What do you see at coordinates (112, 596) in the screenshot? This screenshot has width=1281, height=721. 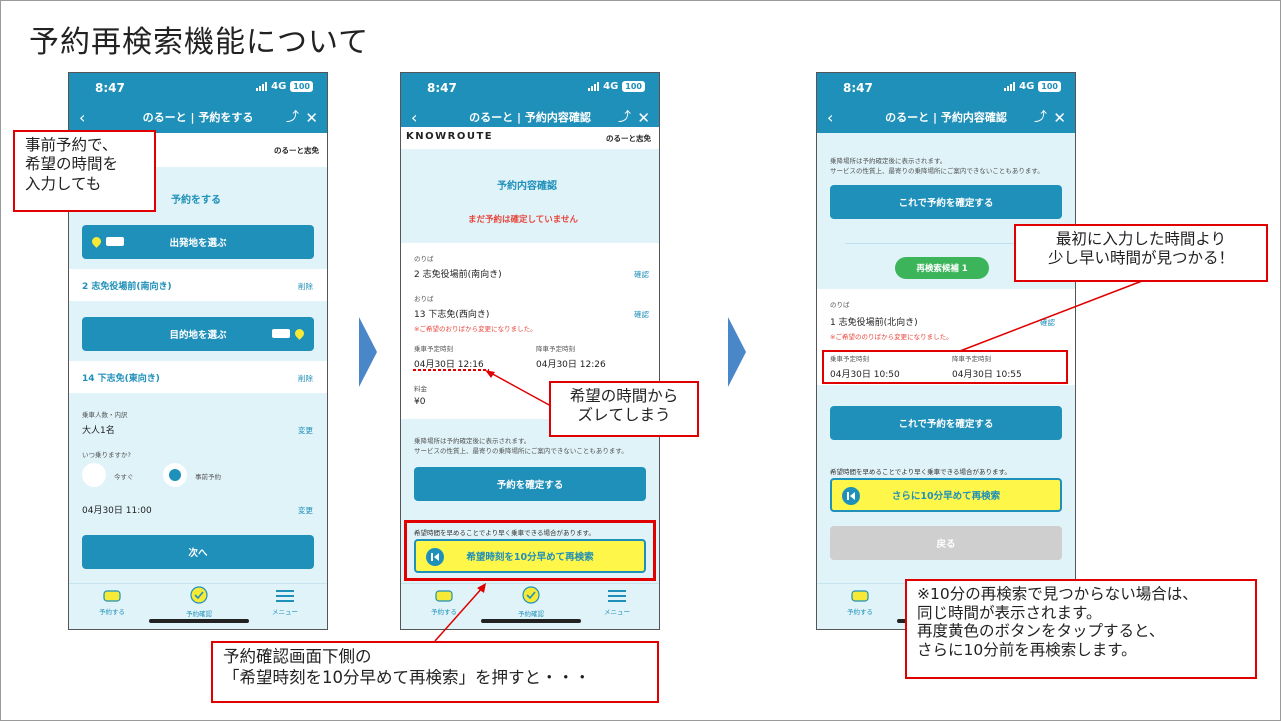 I see `bus-tab-icon` at bounding box center [112, 596].